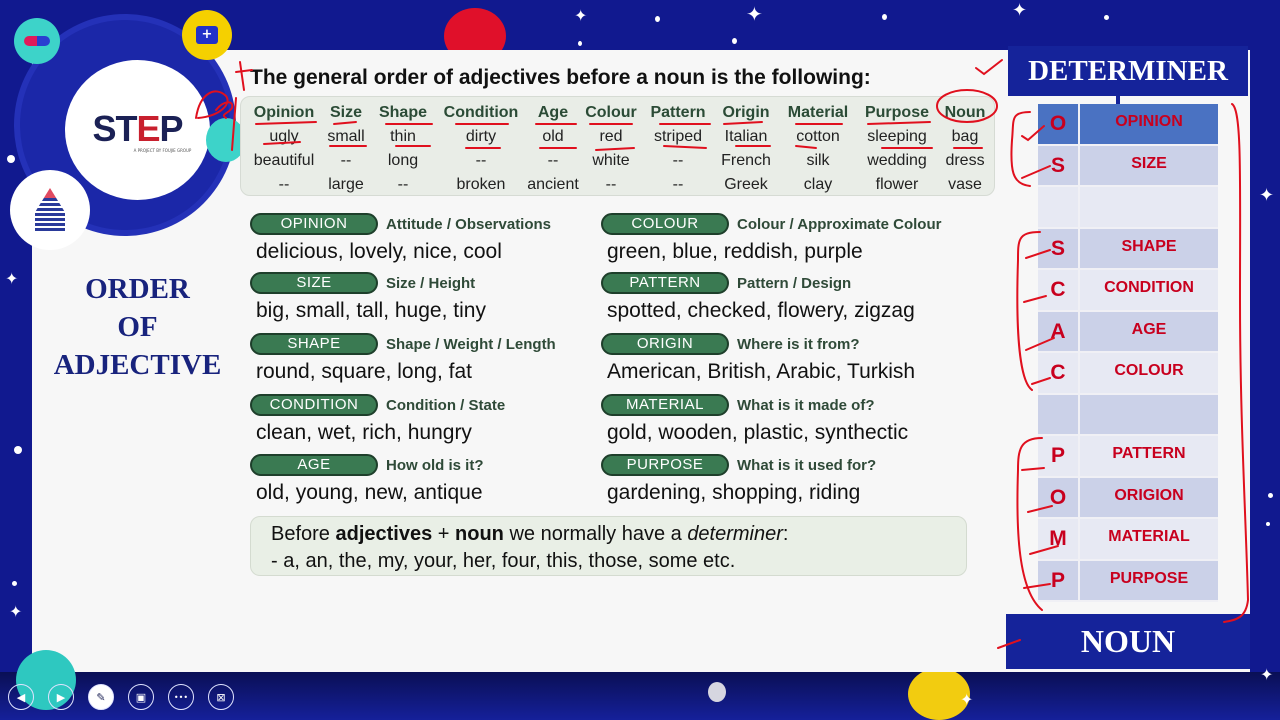 This screenshot has width=1280, height=720. I want to click on logo-prefix: ST, so click(114, 128).